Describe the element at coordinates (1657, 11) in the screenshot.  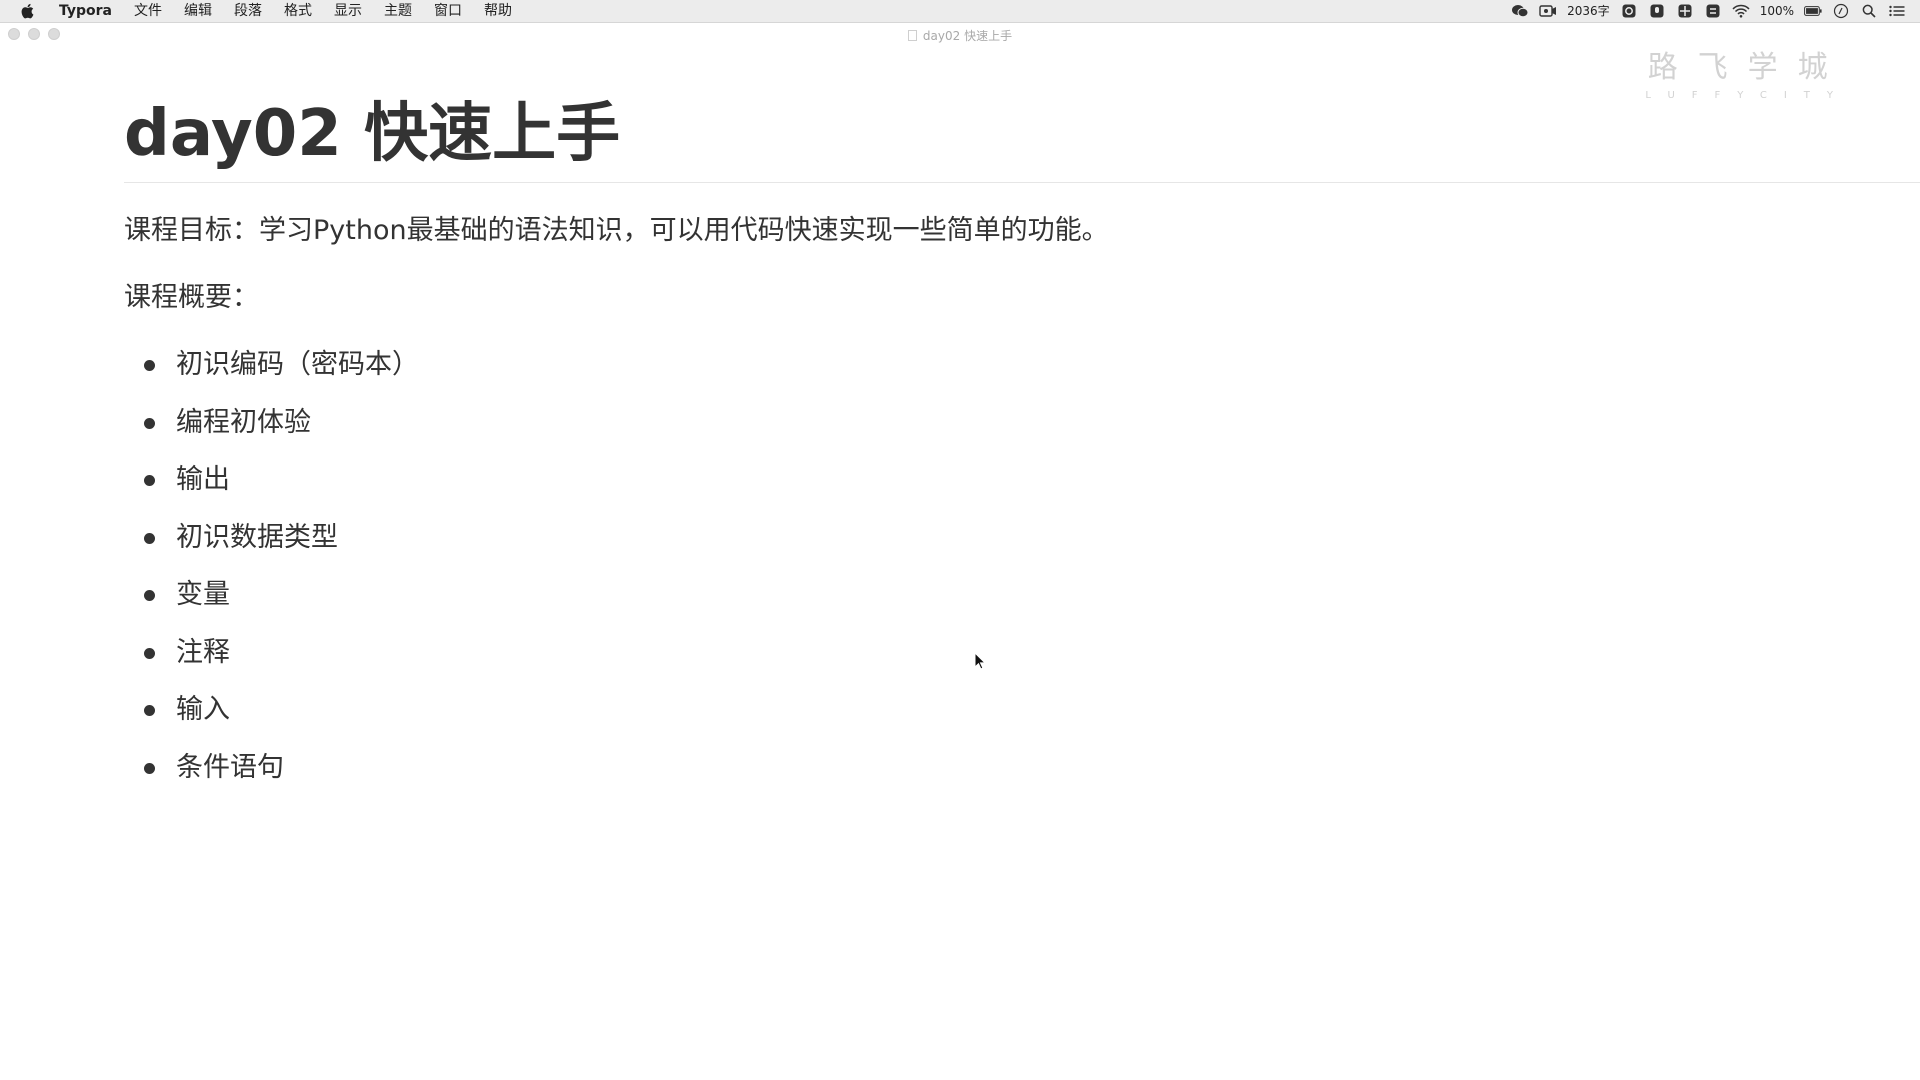
I see `microphone-icon` at that location.